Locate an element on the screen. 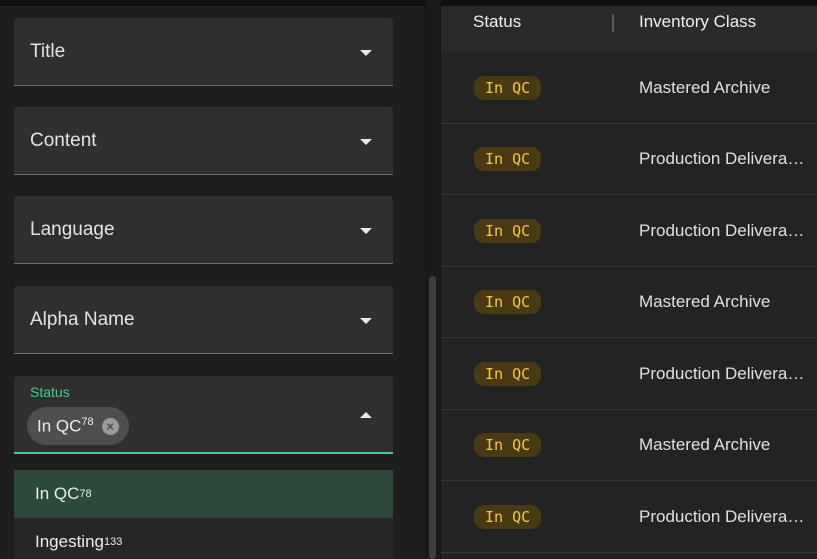  content-filter-select: Content is located at coordinates (203, 141).